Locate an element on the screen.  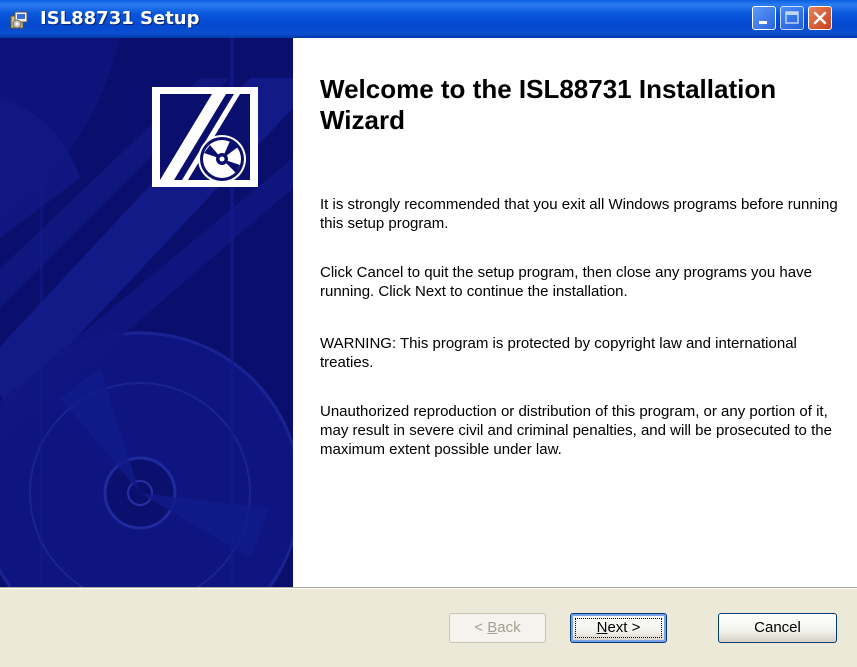
installer-cd-logo-icon is located at coordinates (205, 137).